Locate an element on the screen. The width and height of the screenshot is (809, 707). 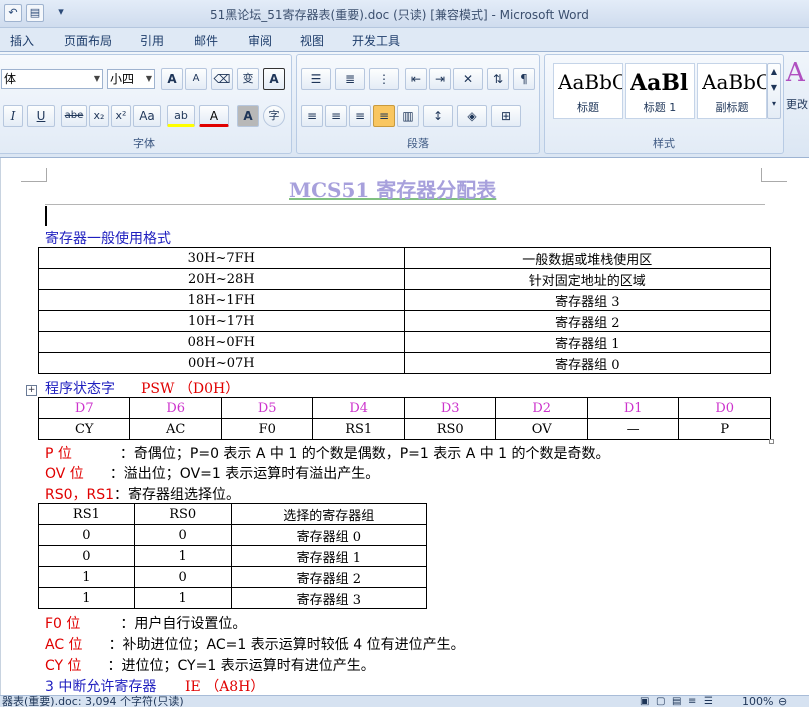
grow-font-button: A is located at coordinates (172, 79).